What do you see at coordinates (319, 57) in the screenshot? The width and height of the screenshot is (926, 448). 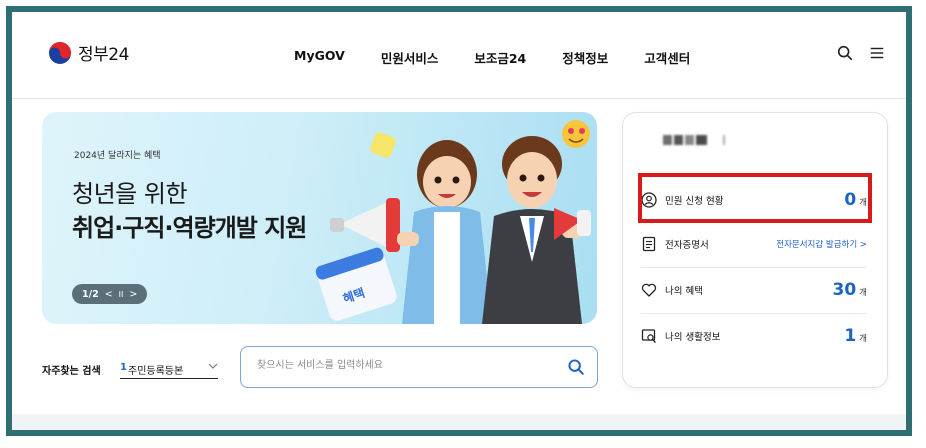 I see `nav-mygov: MyGOV` at bounding box center [319, 57].